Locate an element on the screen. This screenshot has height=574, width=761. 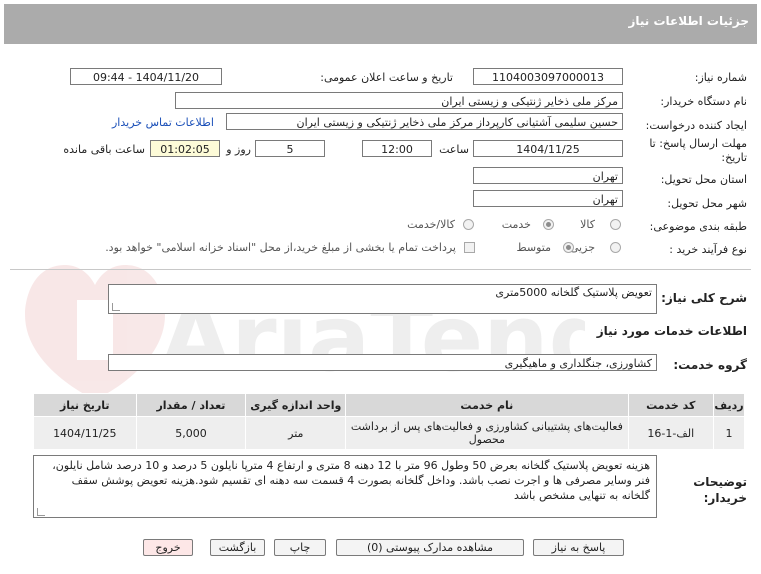
description-resize-handle-icon is located at coordinates (41, 512).